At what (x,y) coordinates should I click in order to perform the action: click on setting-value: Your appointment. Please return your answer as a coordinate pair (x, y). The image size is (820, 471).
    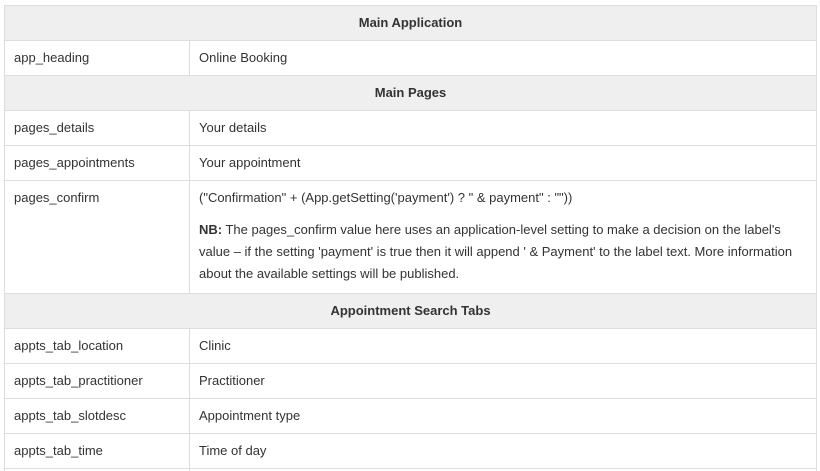
    Looking at the image, I should click on (503, 163).